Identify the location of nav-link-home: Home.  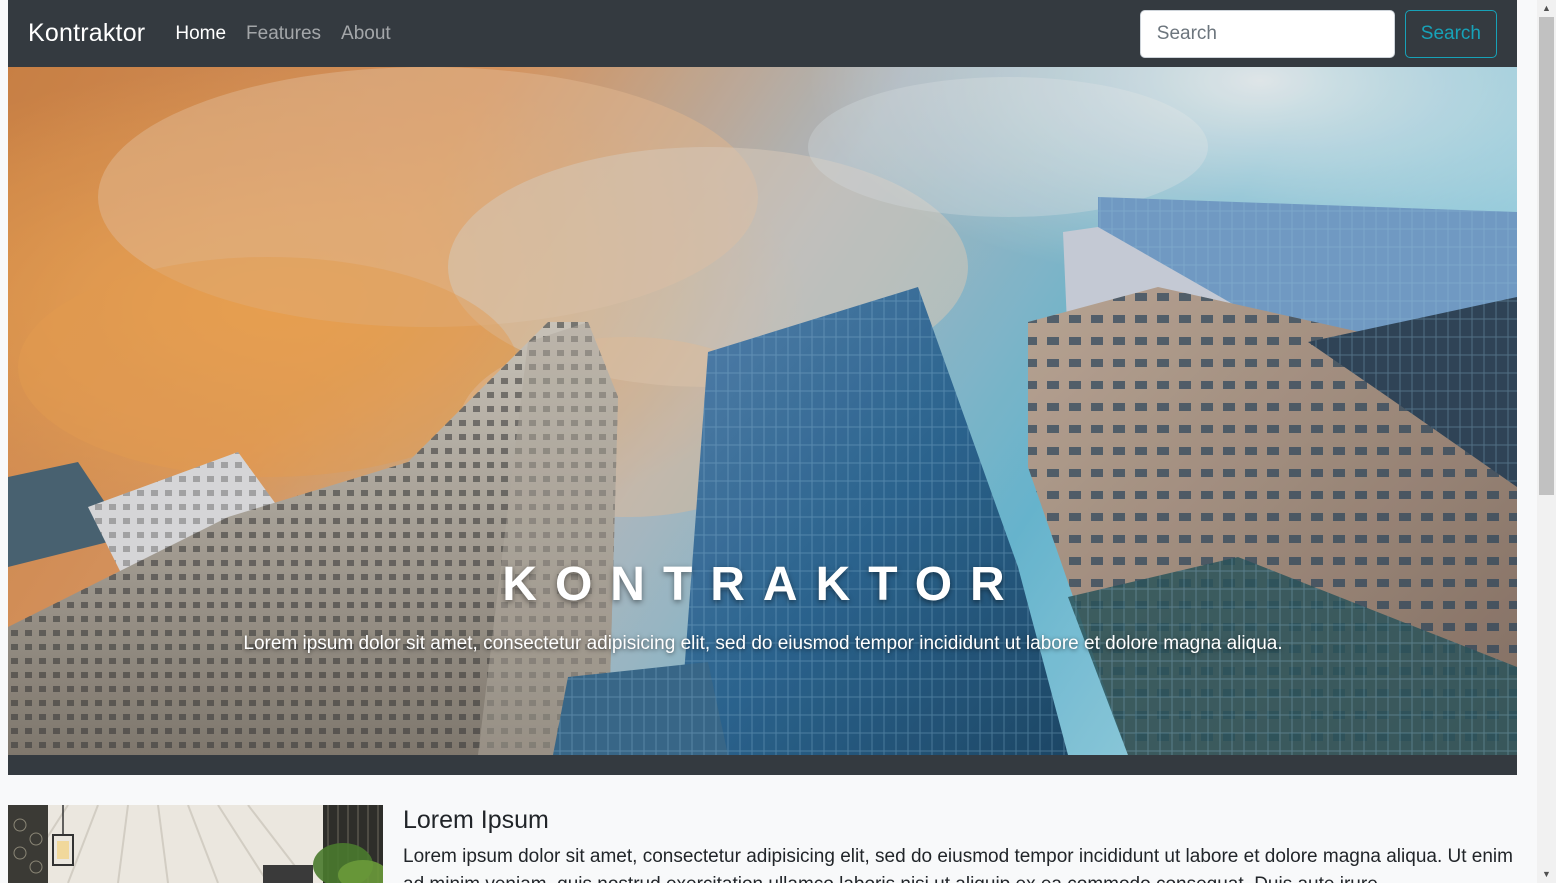
(200, 34).